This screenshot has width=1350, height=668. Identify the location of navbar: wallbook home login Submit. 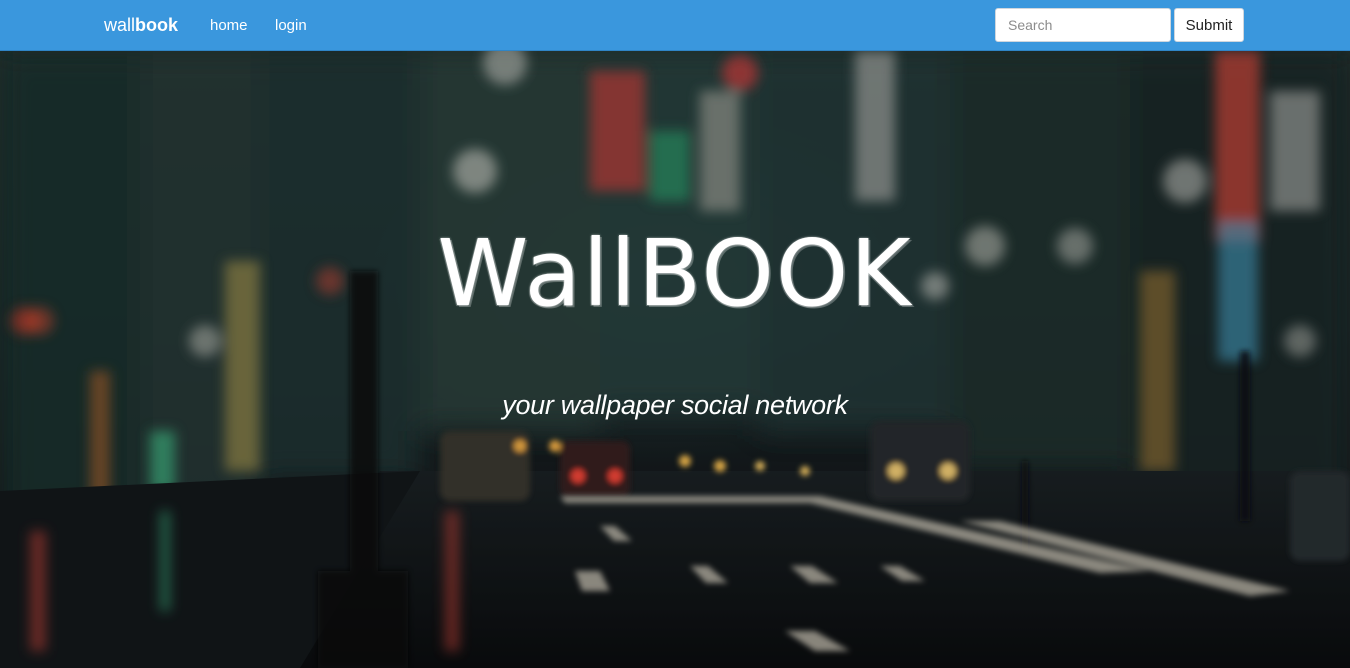
(675, 25).